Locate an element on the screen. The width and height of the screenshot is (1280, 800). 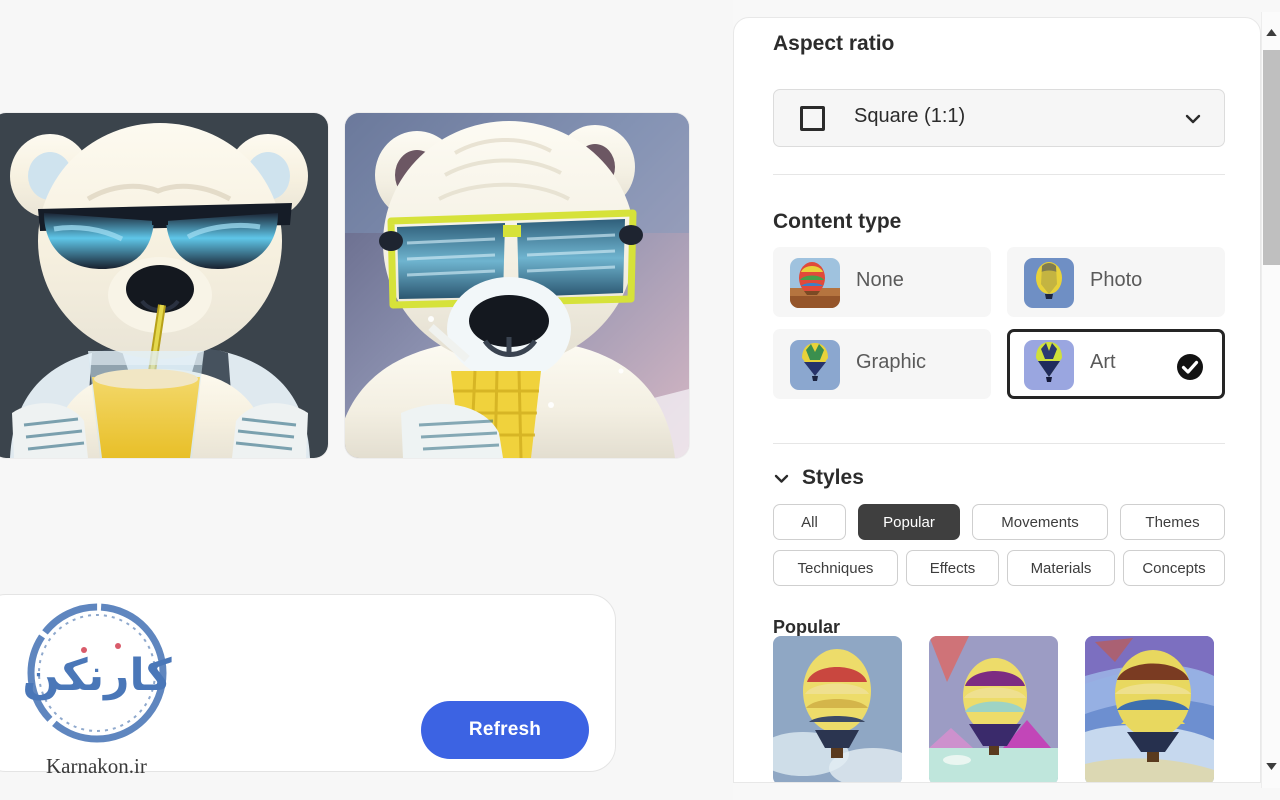
popular-group-heading: Popular is located at coordinates (807, 627).